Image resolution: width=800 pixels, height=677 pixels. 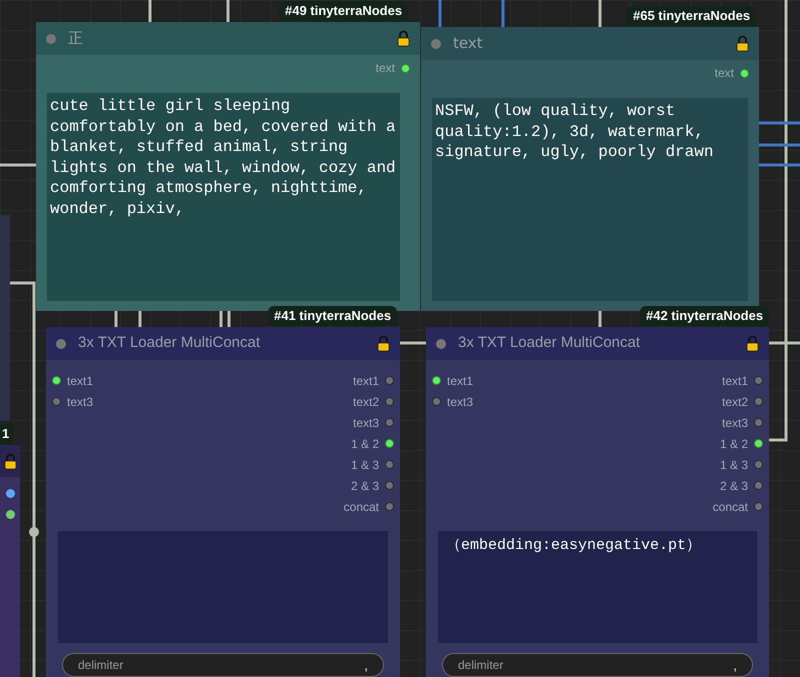 I want to click on prompt-text-area: cute little girl sleeping comfortably on a bed, covered with a blanket, stuffed animal, string lights on the wall, window, cozy and comforting atmosphere, nighttime, wonder, pixiv,, so click(x=223, y=197).